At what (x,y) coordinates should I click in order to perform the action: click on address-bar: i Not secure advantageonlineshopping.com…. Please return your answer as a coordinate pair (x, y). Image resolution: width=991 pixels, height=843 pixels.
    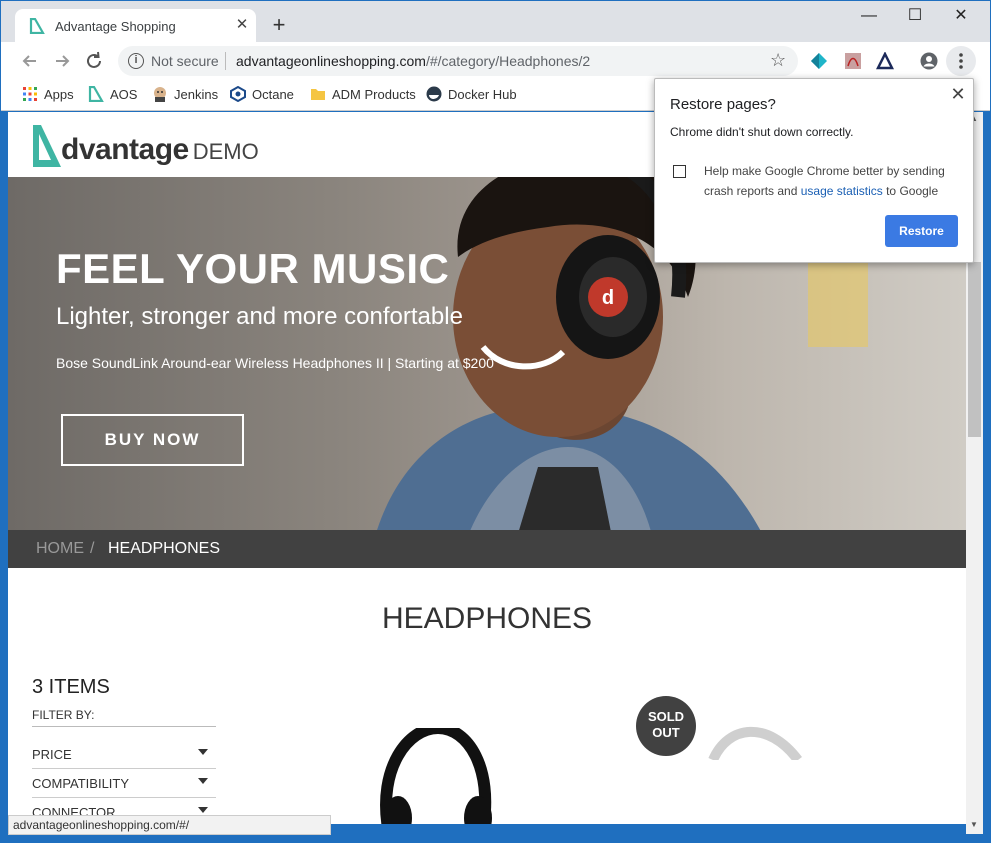
    Looking at the image, I should click on (458, 61).